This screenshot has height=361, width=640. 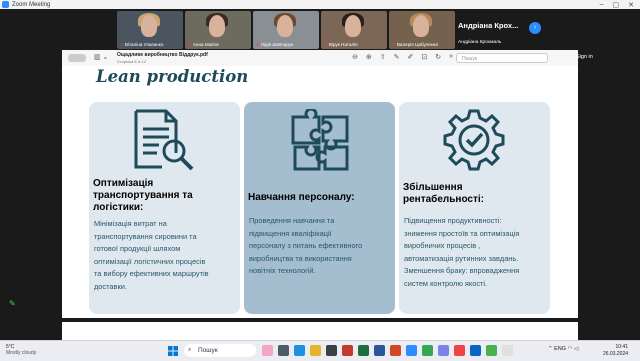 I want to click on clock: 10:41 26.03.2024, so click(x=615, y=351).